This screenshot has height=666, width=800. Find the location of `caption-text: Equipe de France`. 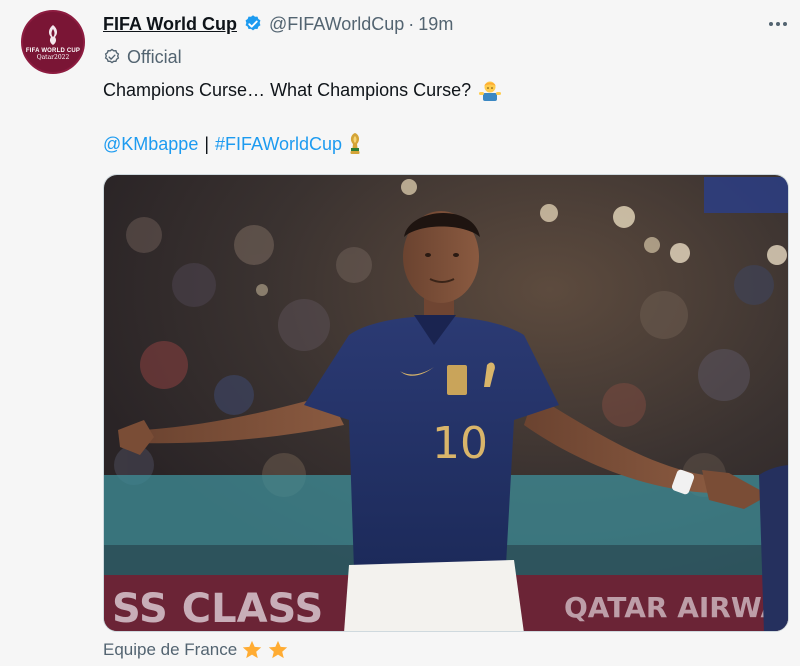

caption-text: Equipe de France is located at coordinates (170, 649).